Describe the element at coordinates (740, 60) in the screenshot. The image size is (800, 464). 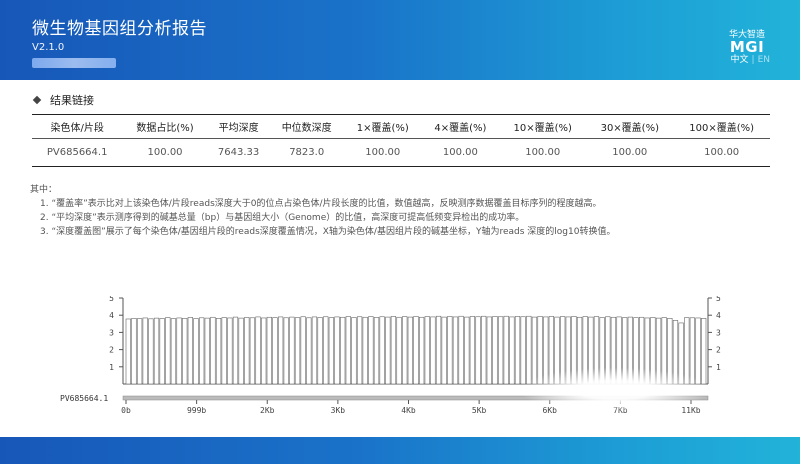
I see `lang-zh-link: 中文` at that location.